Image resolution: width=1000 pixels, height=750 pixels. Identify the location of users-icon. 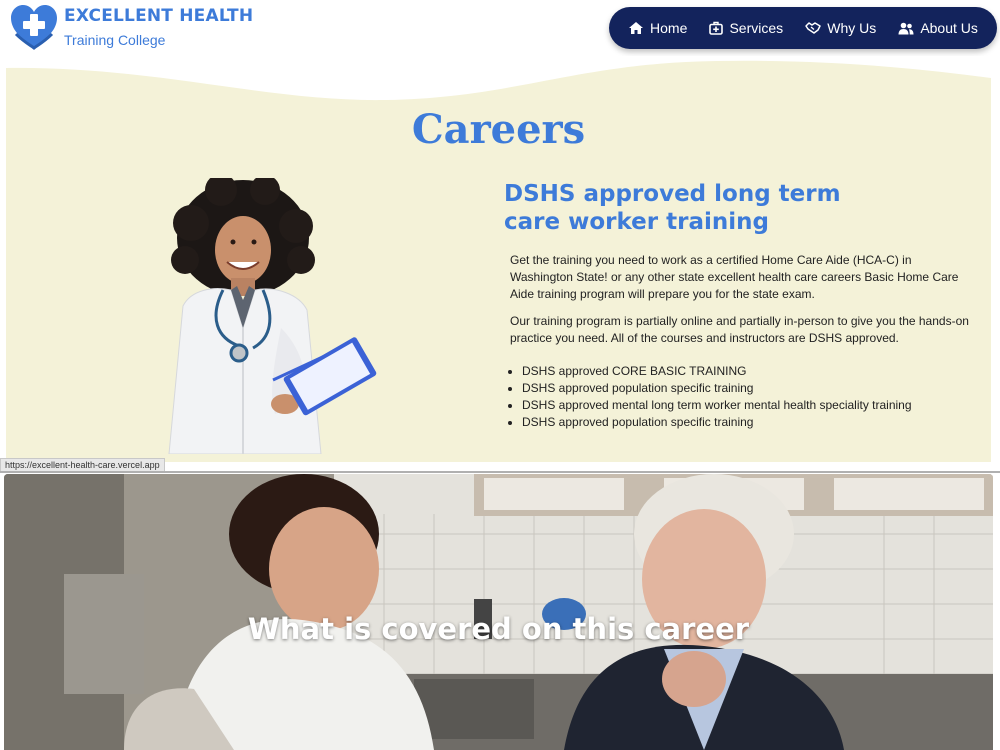
(906, 28).